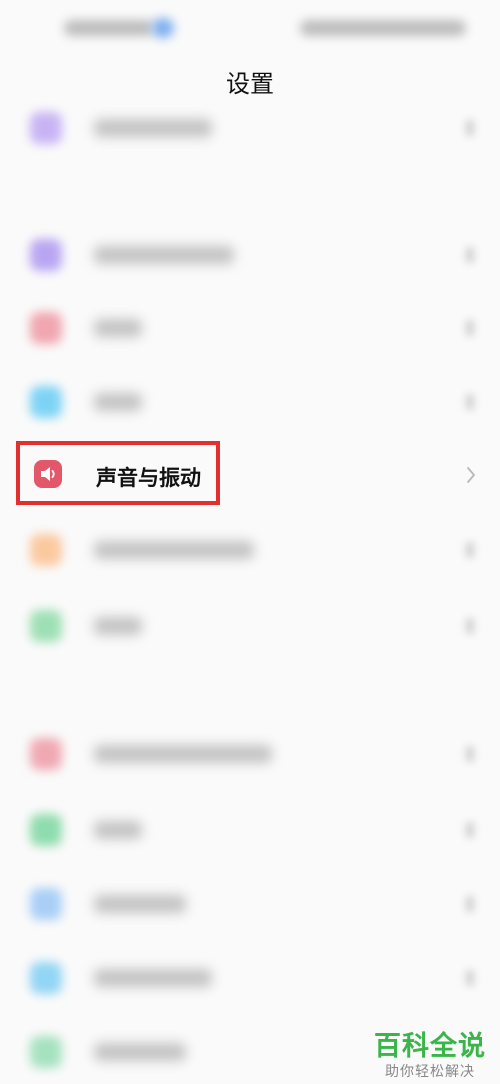  What do you see at coordinates (118, 473) in the screenshot?
I see `highlight-box` at bounding box center [118, 473].